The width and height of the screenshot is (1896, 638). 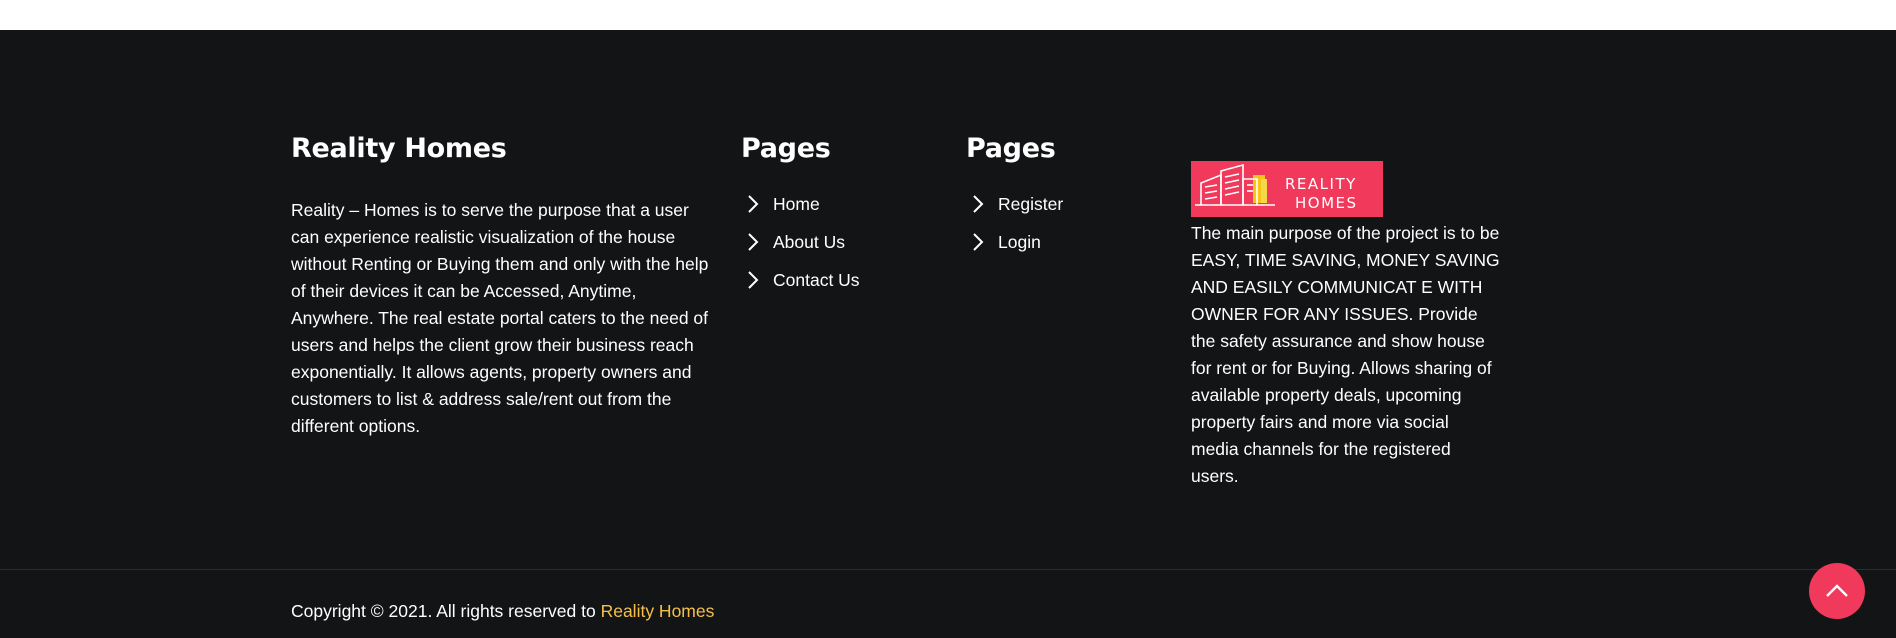 What do you see at coordinates (1066, 204) in the screenshot?
I see `footer-link-register: Register` at bounding box center [1066, 204].